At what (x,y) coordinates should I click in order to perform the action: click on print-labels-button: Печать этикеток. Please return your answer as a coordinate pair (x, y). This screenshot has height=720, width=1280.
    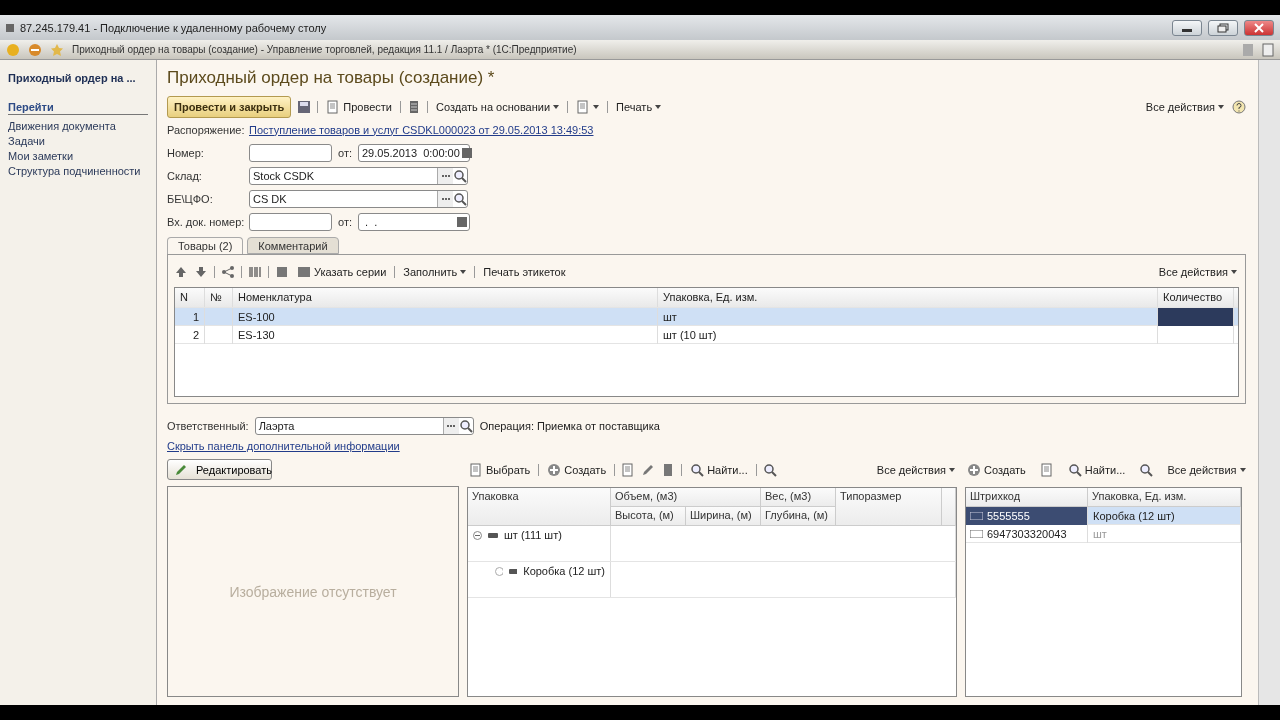
    Looking at the image, I should click on (524, 272).